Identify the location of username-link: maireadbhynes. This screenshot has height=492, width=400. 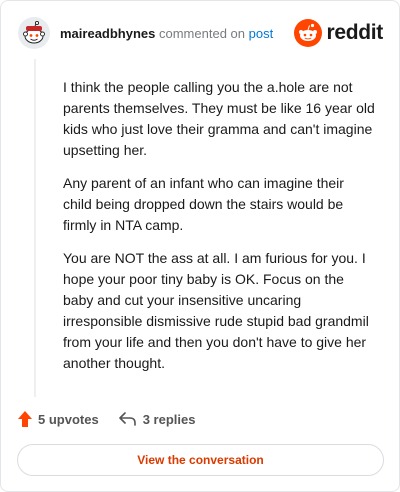
(107, 33).